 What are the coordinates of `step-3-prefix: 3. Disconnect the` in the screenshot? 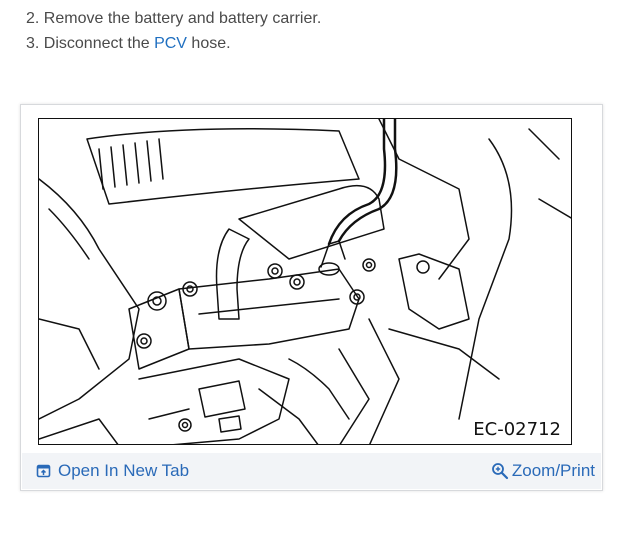 It's located at (90, 43).